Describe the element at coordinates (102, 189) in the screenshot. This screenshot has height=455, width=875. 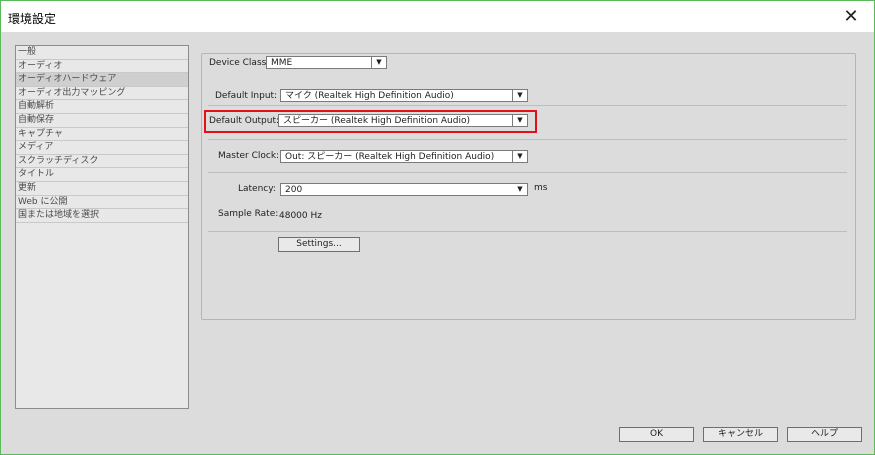
I see `sidebar-item: 更新` at that location.